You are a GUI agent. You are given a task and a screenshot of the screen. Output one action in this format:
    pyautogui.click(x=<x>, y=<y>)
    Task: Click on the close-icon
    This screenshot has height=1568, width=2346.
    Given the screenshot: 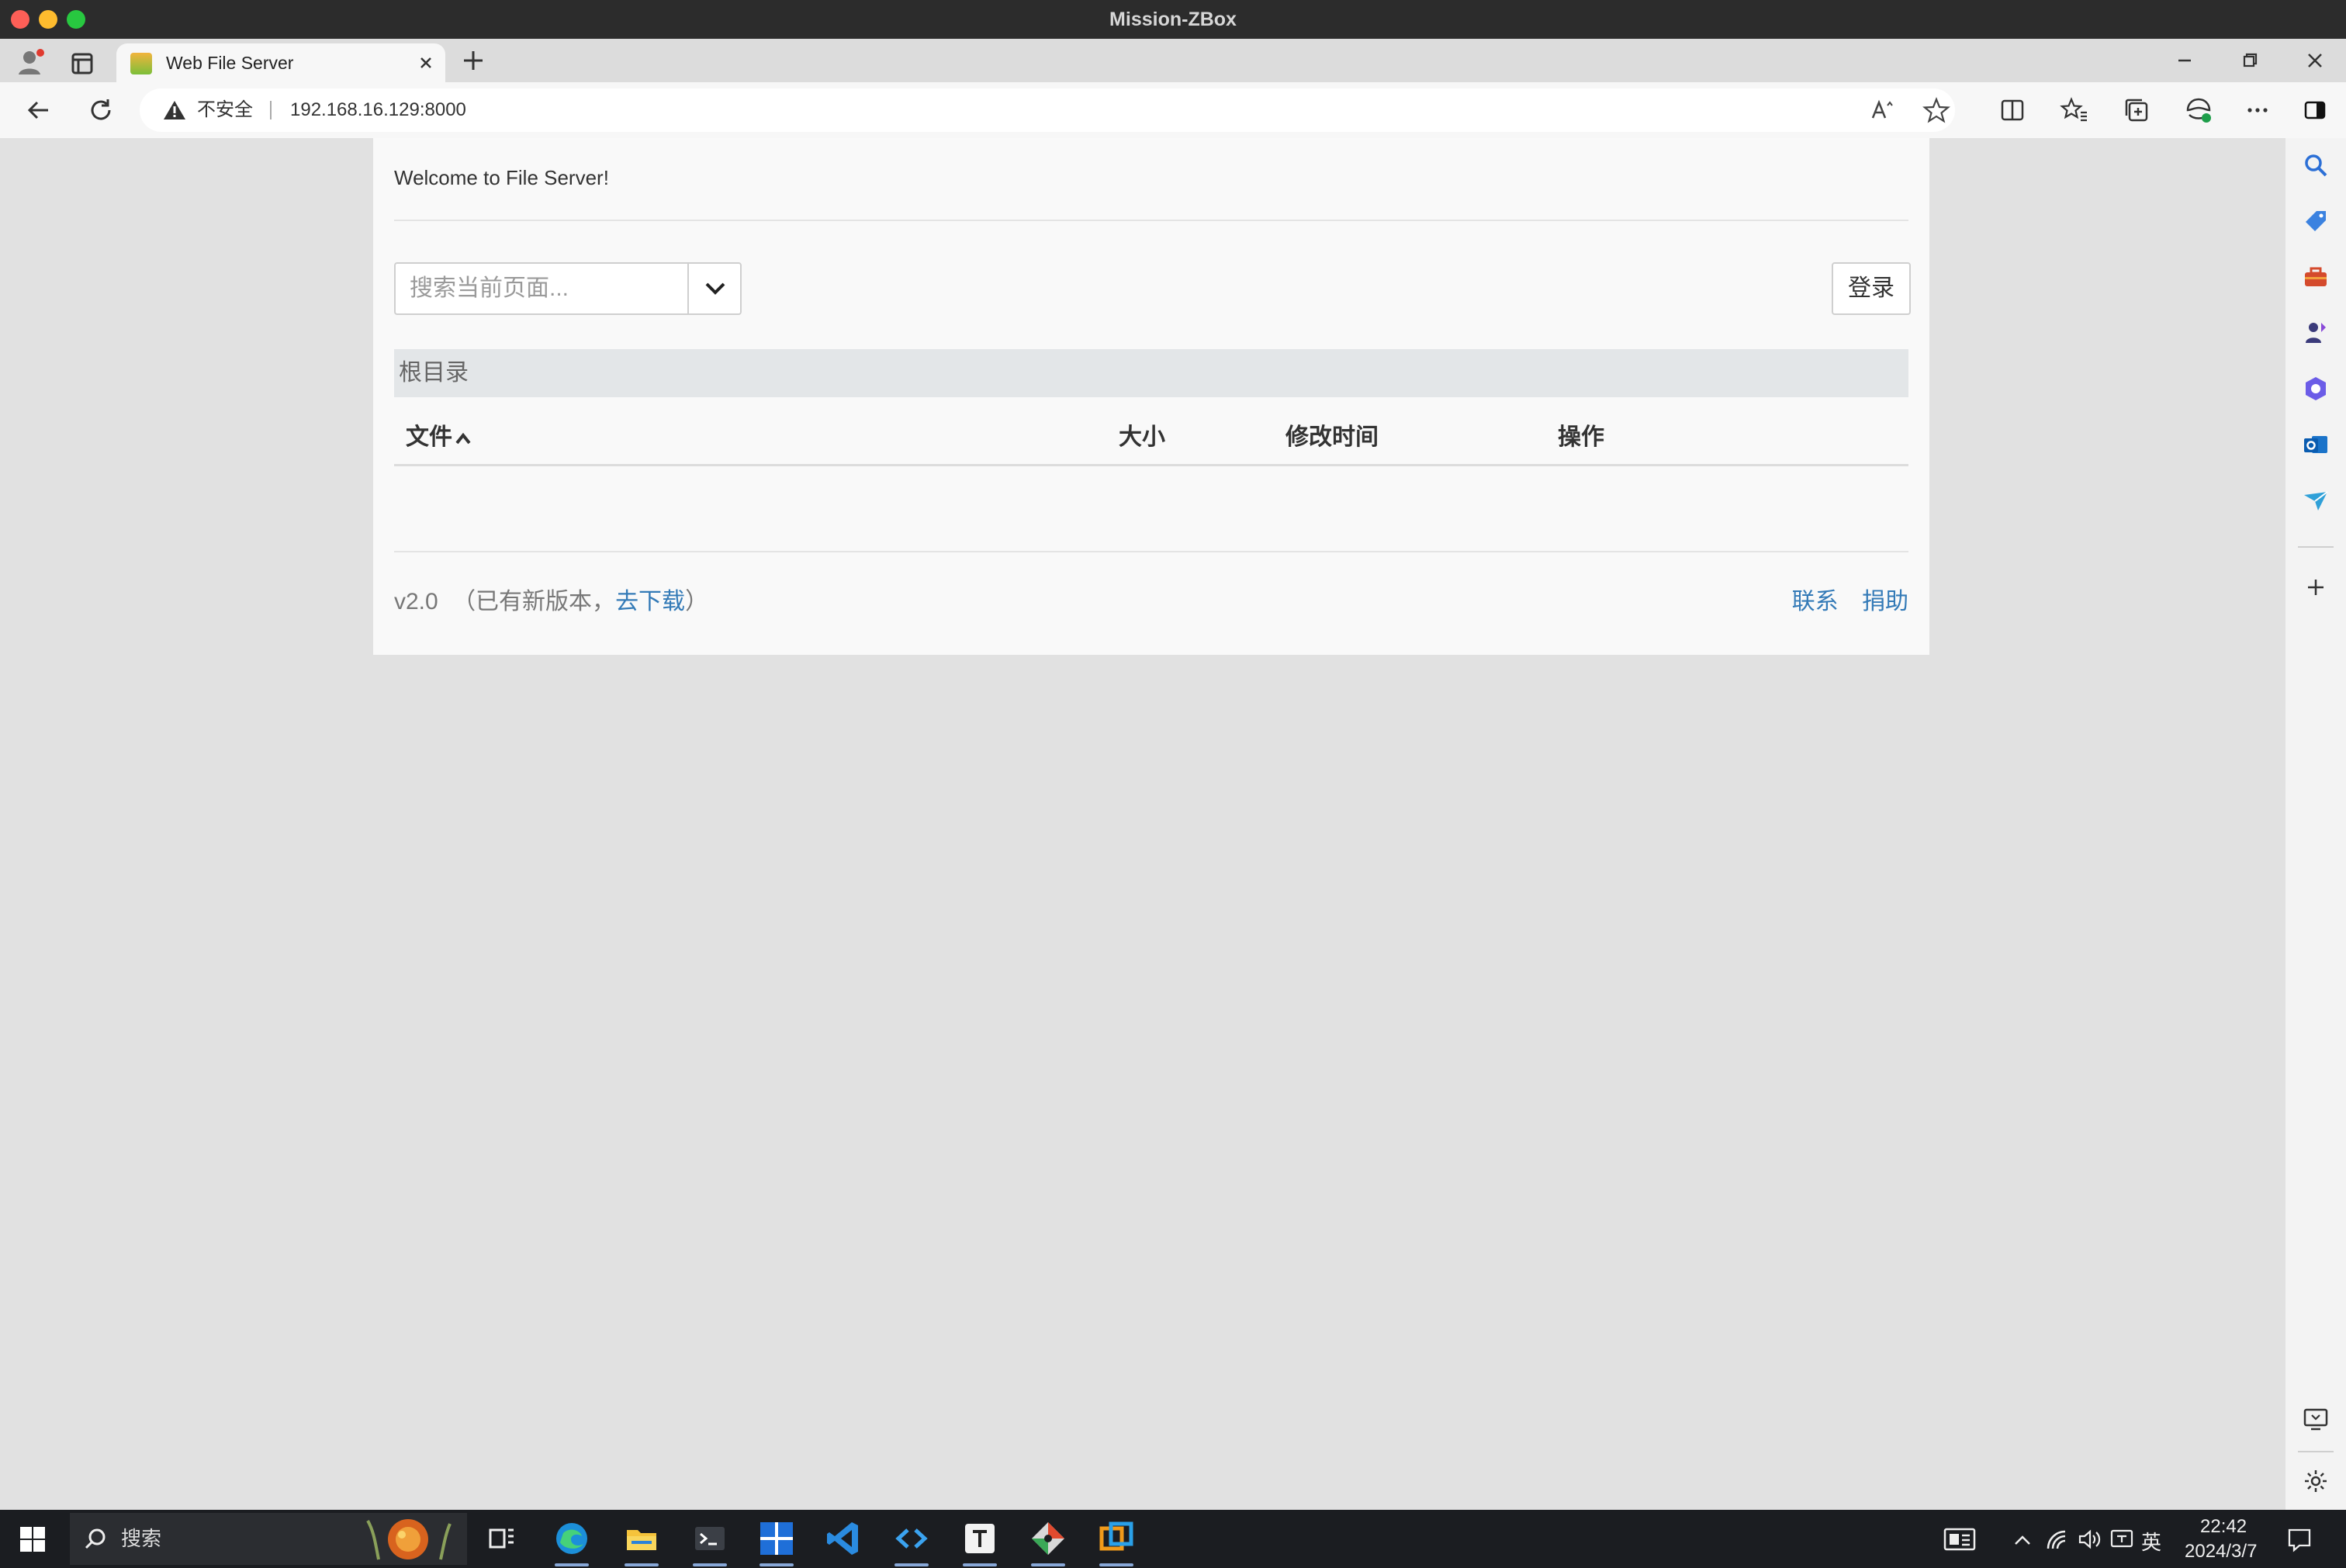 What is the action you would take?
    pyautogui.click(x=2315, y=61)
    